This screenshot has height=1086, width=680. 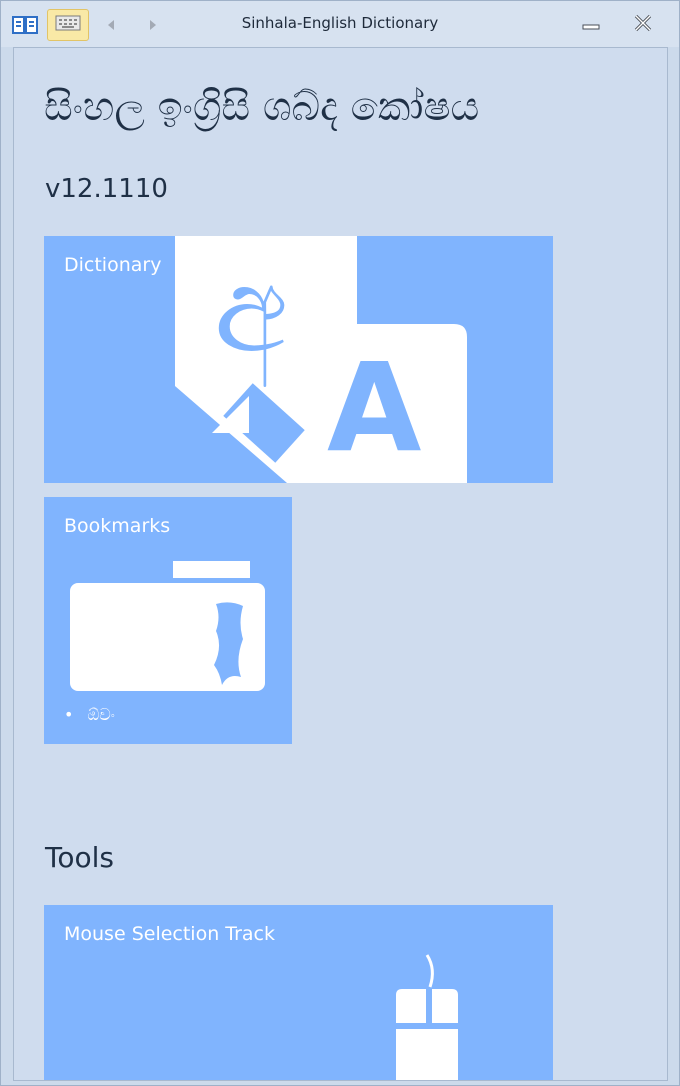 What do you see at coordinates (427, 1017) in the screenshot?
I see `mouse-icon` at bounding box center [427, 1017].